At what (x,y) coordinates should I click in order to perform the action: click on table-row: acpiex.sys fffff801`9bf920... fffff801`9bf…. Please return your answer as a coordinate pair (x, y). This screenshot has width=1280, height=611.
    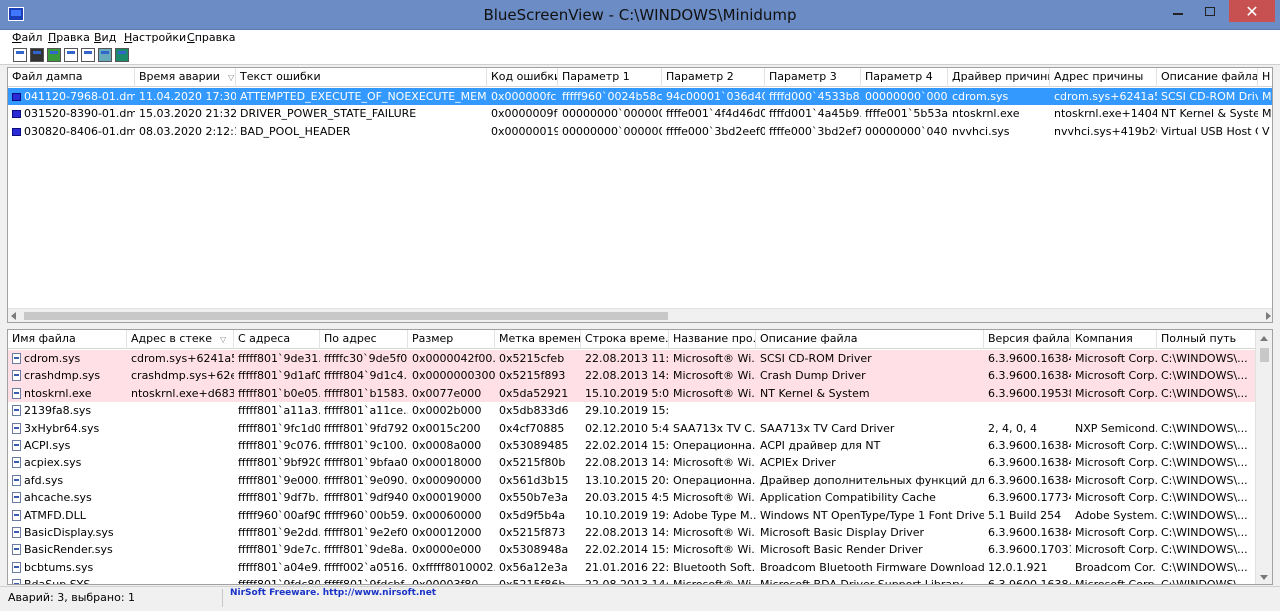
    Looking at the image, I should click on (640, 462).